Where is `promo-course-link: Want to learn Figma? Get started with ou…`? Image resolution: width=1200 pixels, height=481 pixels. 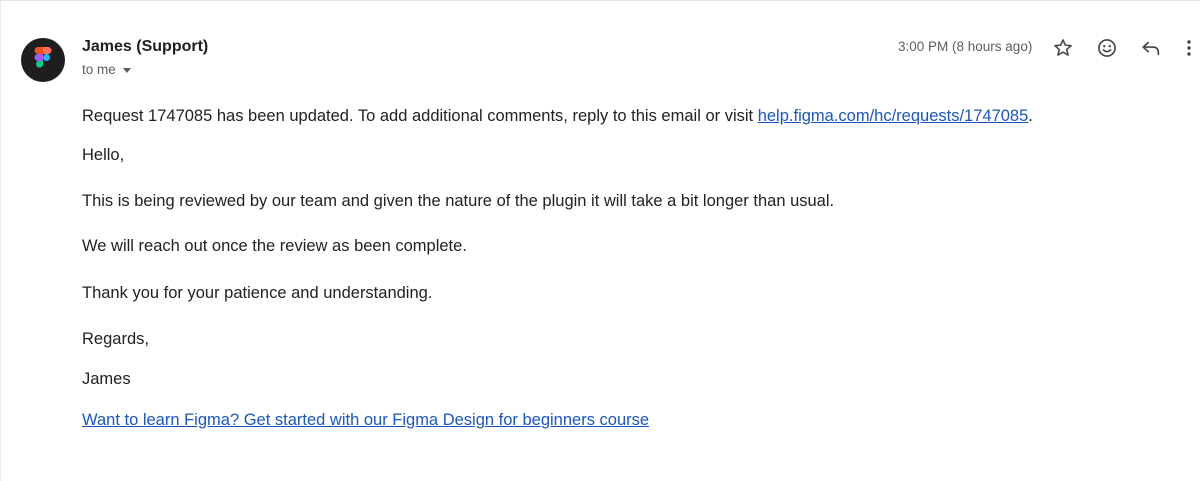 promo-course-link: Want to learn Figma? Get started with ou… is located at coordinates (365, 420).